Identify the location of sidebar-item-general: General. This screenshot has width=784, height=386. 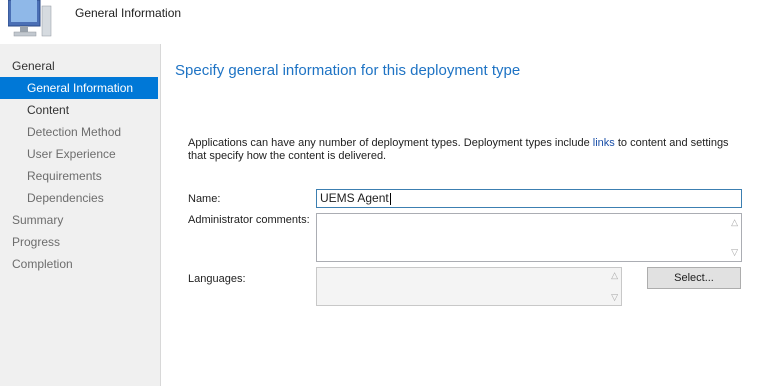
(80, 66).